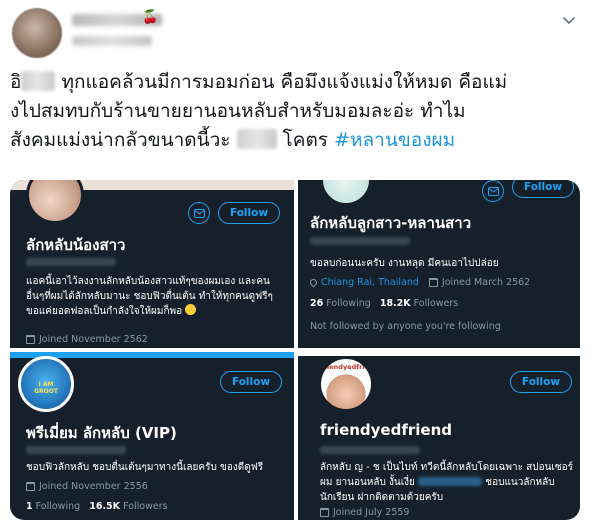  What do you see at coordinates (191, 309) in the screenshot?
I see `smile-emoji-icon` at bounding box center [191, 309].